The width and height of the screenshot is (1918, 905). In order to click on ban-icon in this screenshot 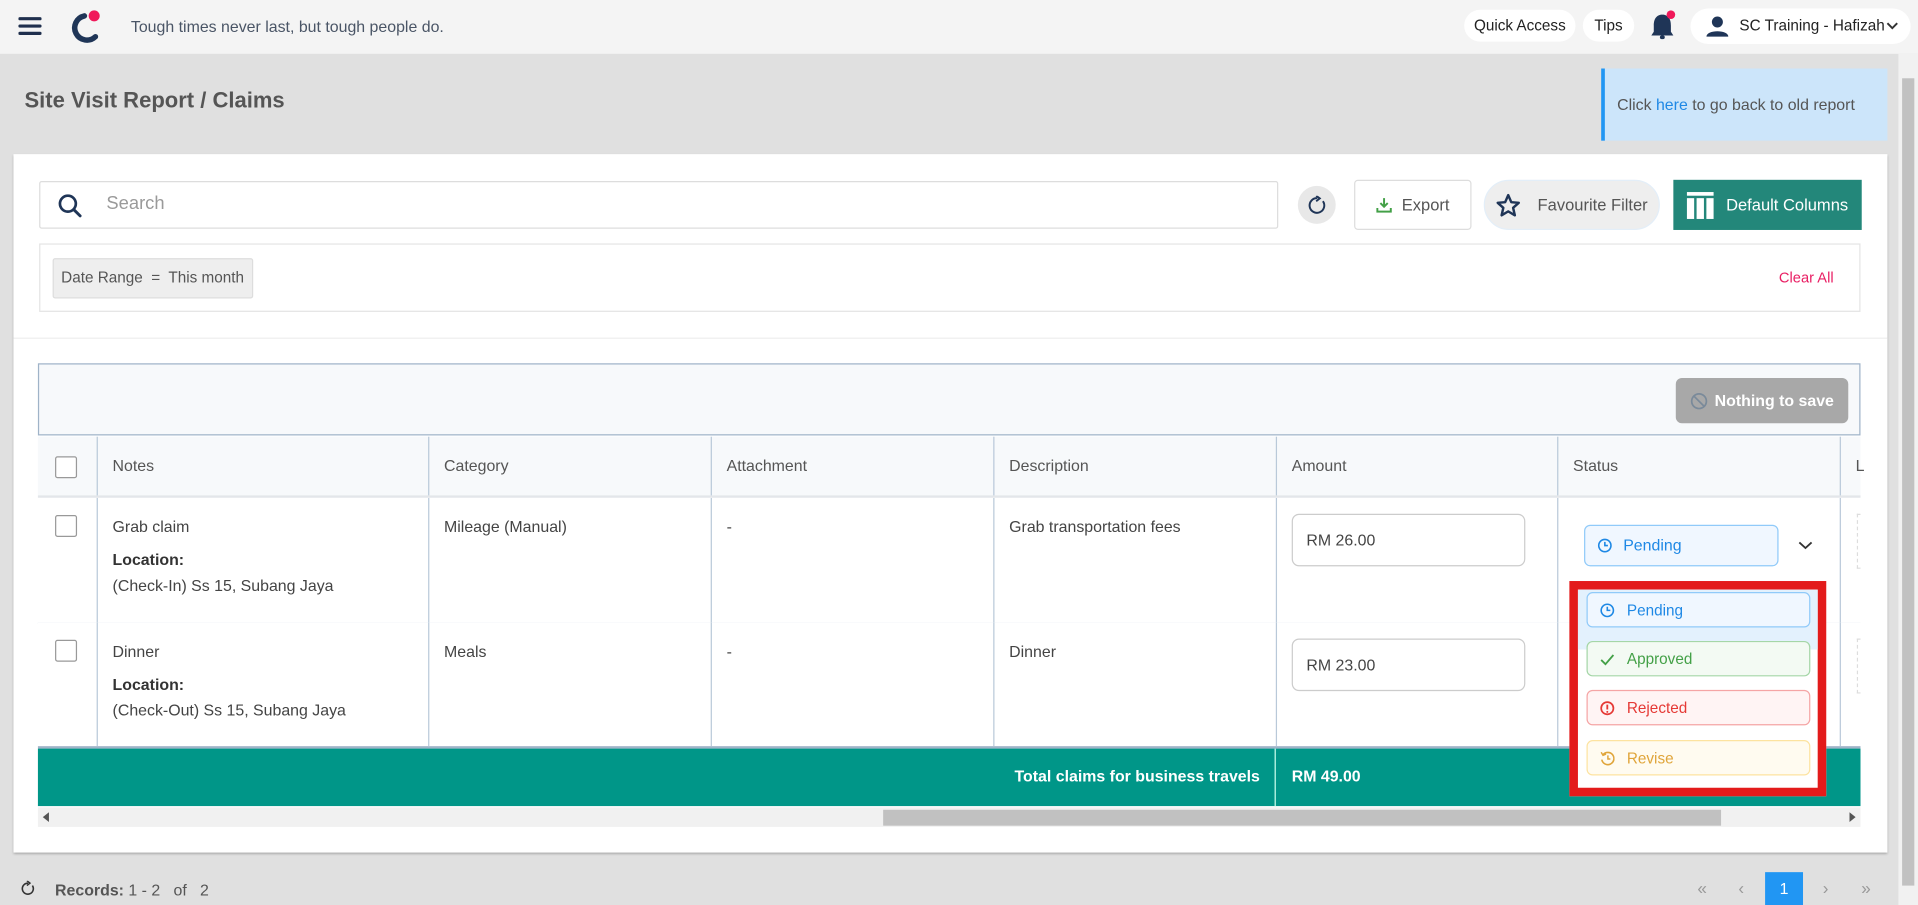, I will do `click(1698, 400)`.